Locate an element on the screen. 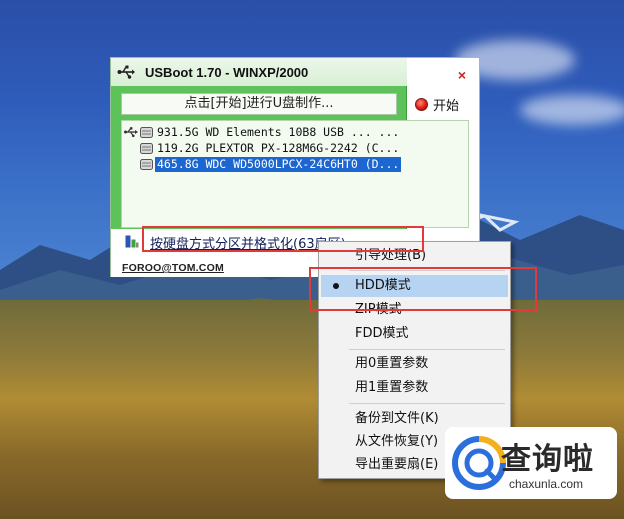 The height and width of the screenshot is (519, 624). start-button: 开始 is located at coordinates (437, 104).